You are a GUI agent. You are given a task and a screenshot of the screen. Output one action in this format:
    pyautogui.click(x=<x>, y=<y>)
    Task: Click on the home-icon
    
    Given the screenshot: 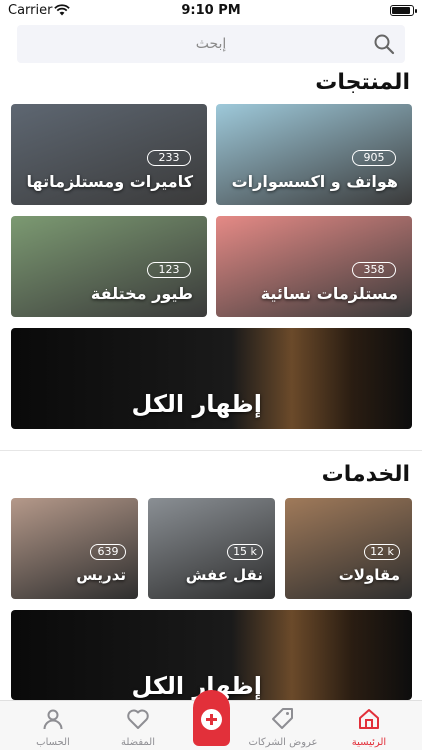 What is the action you would take?
    pyautogui.click(x=369, y=719)
    